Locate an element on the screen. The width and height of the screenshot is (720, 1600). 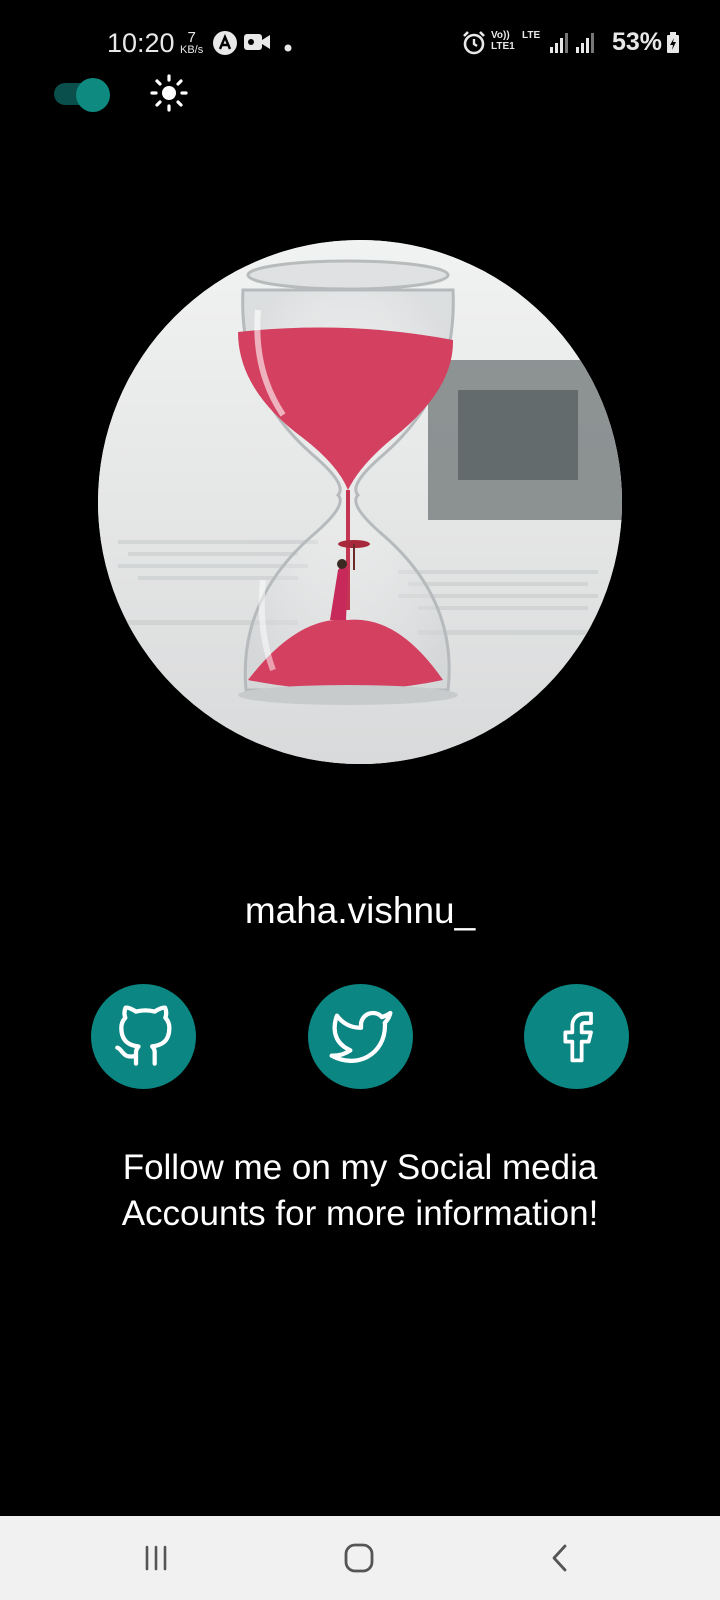
back-icon is located at coordinates (560, 1558).